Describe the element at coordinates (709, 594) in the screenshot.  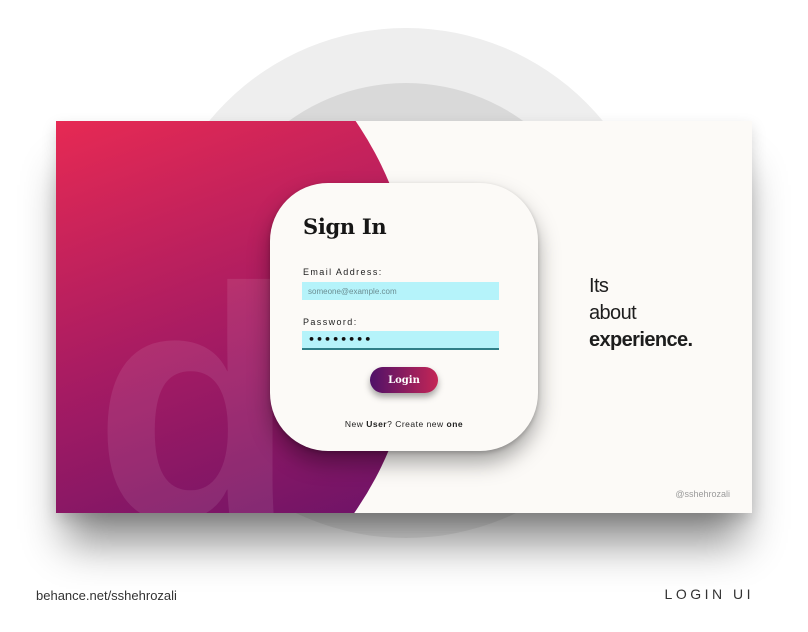
I see `footer-caption: LOGIN UI` at that location.